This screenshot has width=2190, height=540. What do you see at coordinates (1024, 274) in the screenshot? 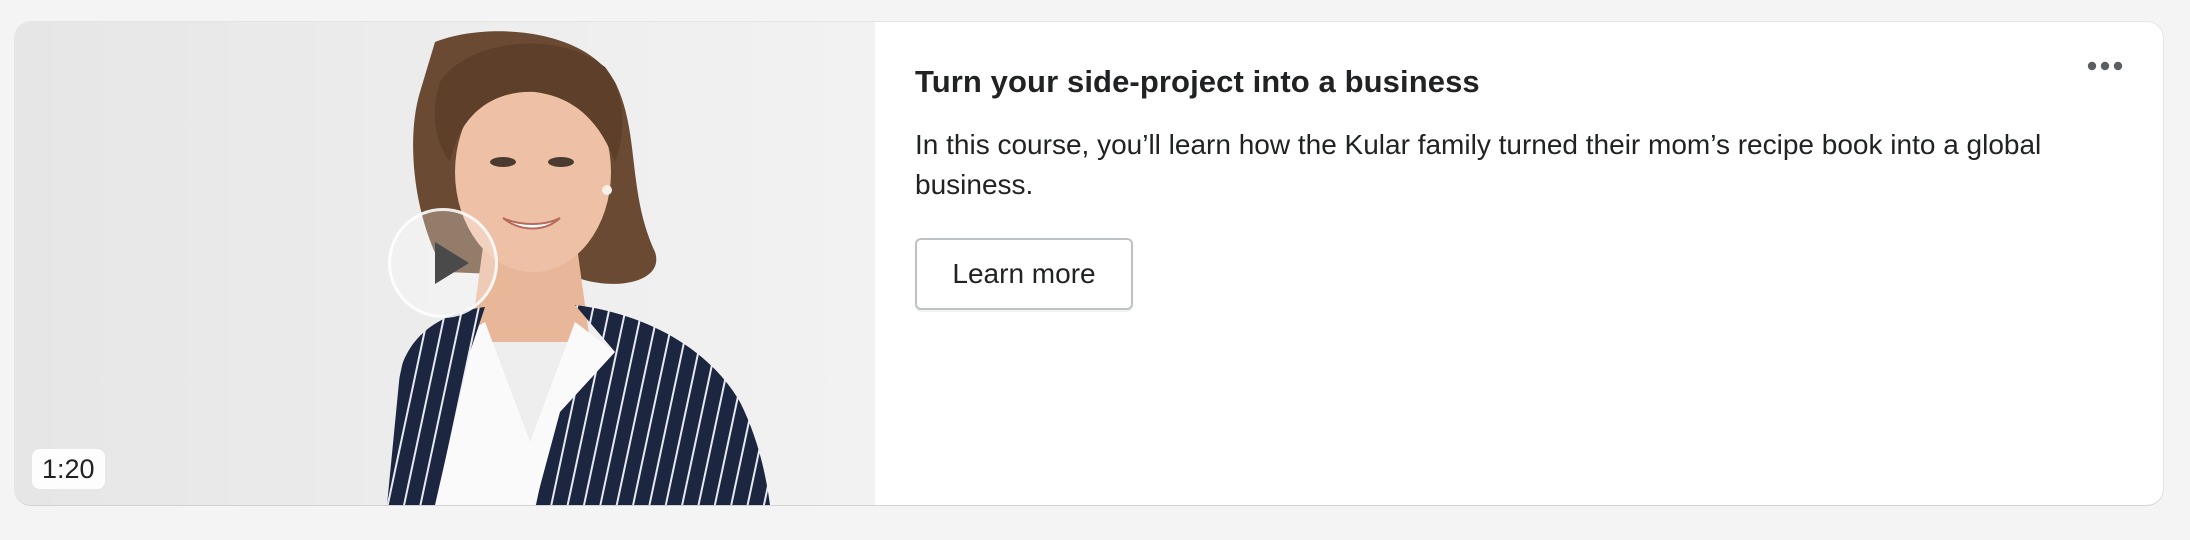
I see `learn-more-button: Learn more` at bounding box center [1024, 274].